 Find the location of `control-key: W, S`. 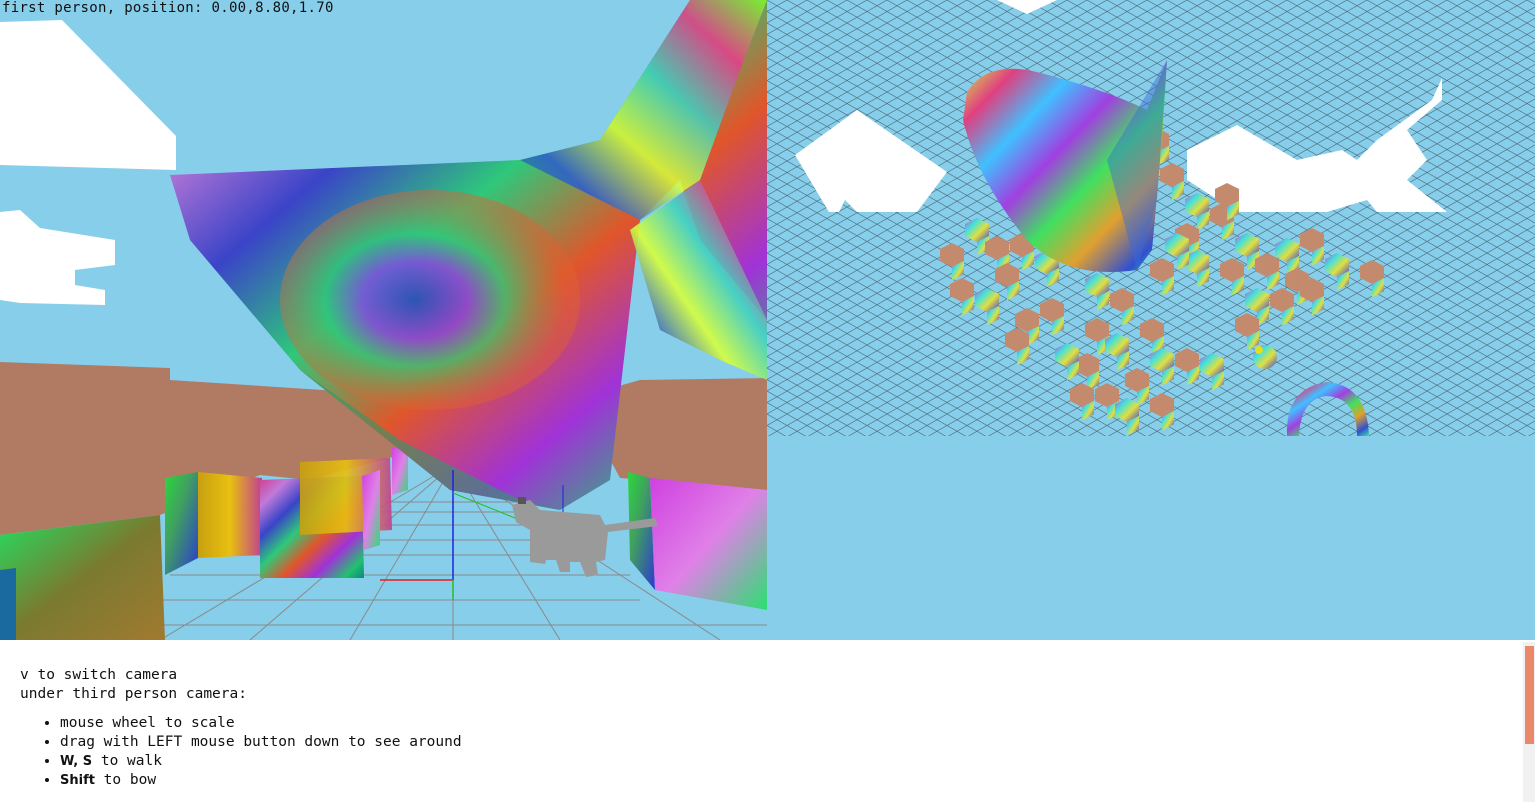

control-key: W, S is located at coordinates (76, 761).